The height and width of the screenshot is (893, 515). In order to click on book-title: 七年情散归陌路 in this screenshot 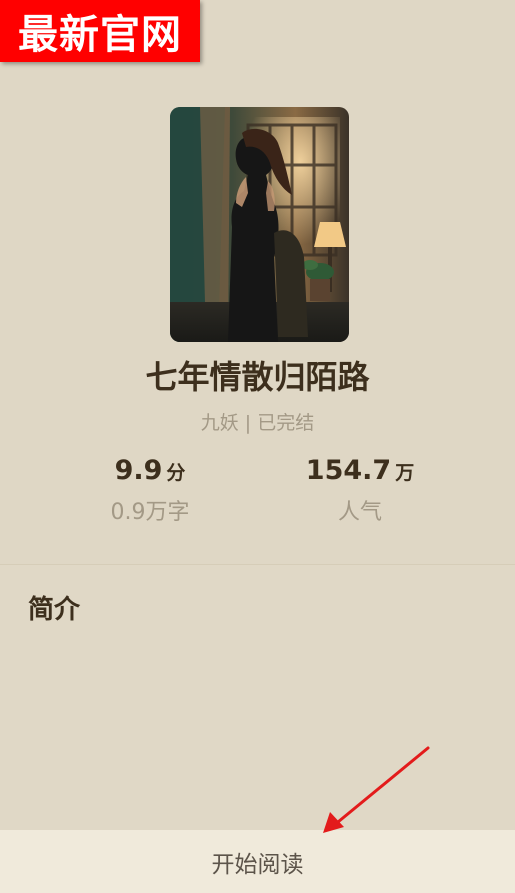, I will do `click(257, 377)`.